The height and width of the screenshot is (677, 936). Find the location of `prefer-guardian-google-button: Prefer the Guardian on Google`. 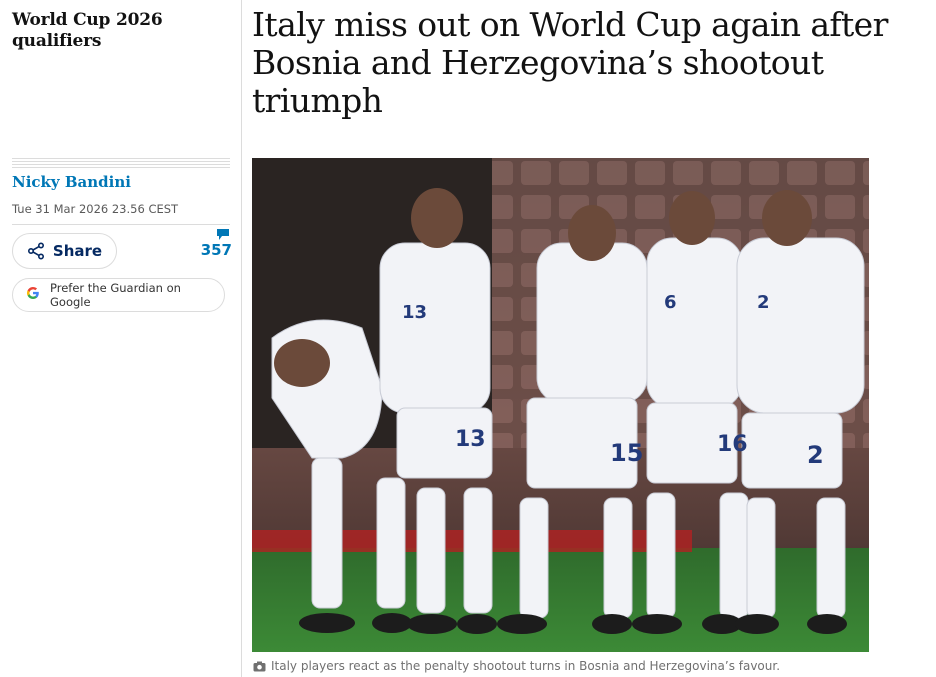

prefer-guardian-google-button: Prefer the Guardian on Google is located at coordinates (118, 295).